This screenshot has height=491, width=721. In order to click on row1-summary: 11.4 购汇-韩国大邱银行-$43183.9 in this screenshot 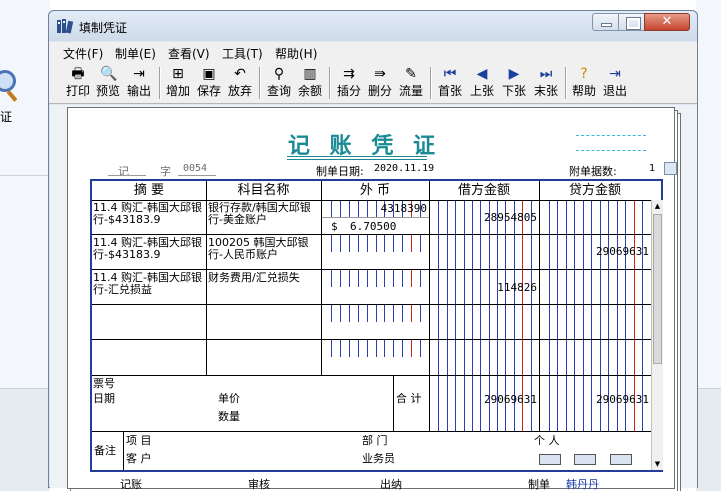, I will do `click(149, 217)`.